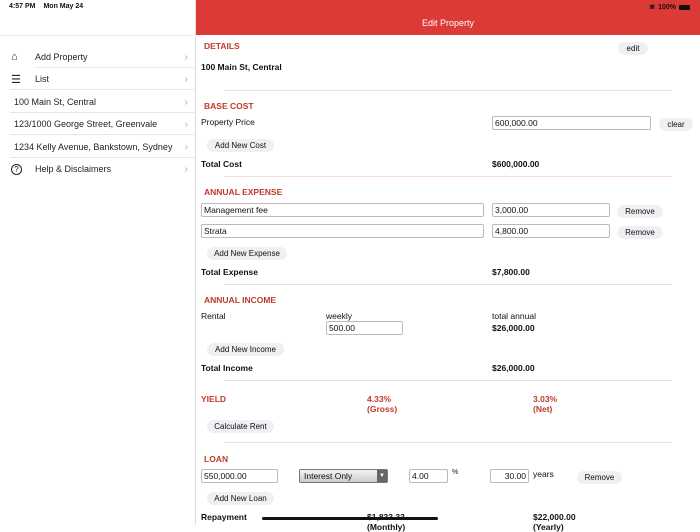 The height and width of the screenshot is (532, 700). What do you see at coordinates (14, 57) in the screenshot?
I see `home-icon: ⌂` at bounding box center [14, 57].